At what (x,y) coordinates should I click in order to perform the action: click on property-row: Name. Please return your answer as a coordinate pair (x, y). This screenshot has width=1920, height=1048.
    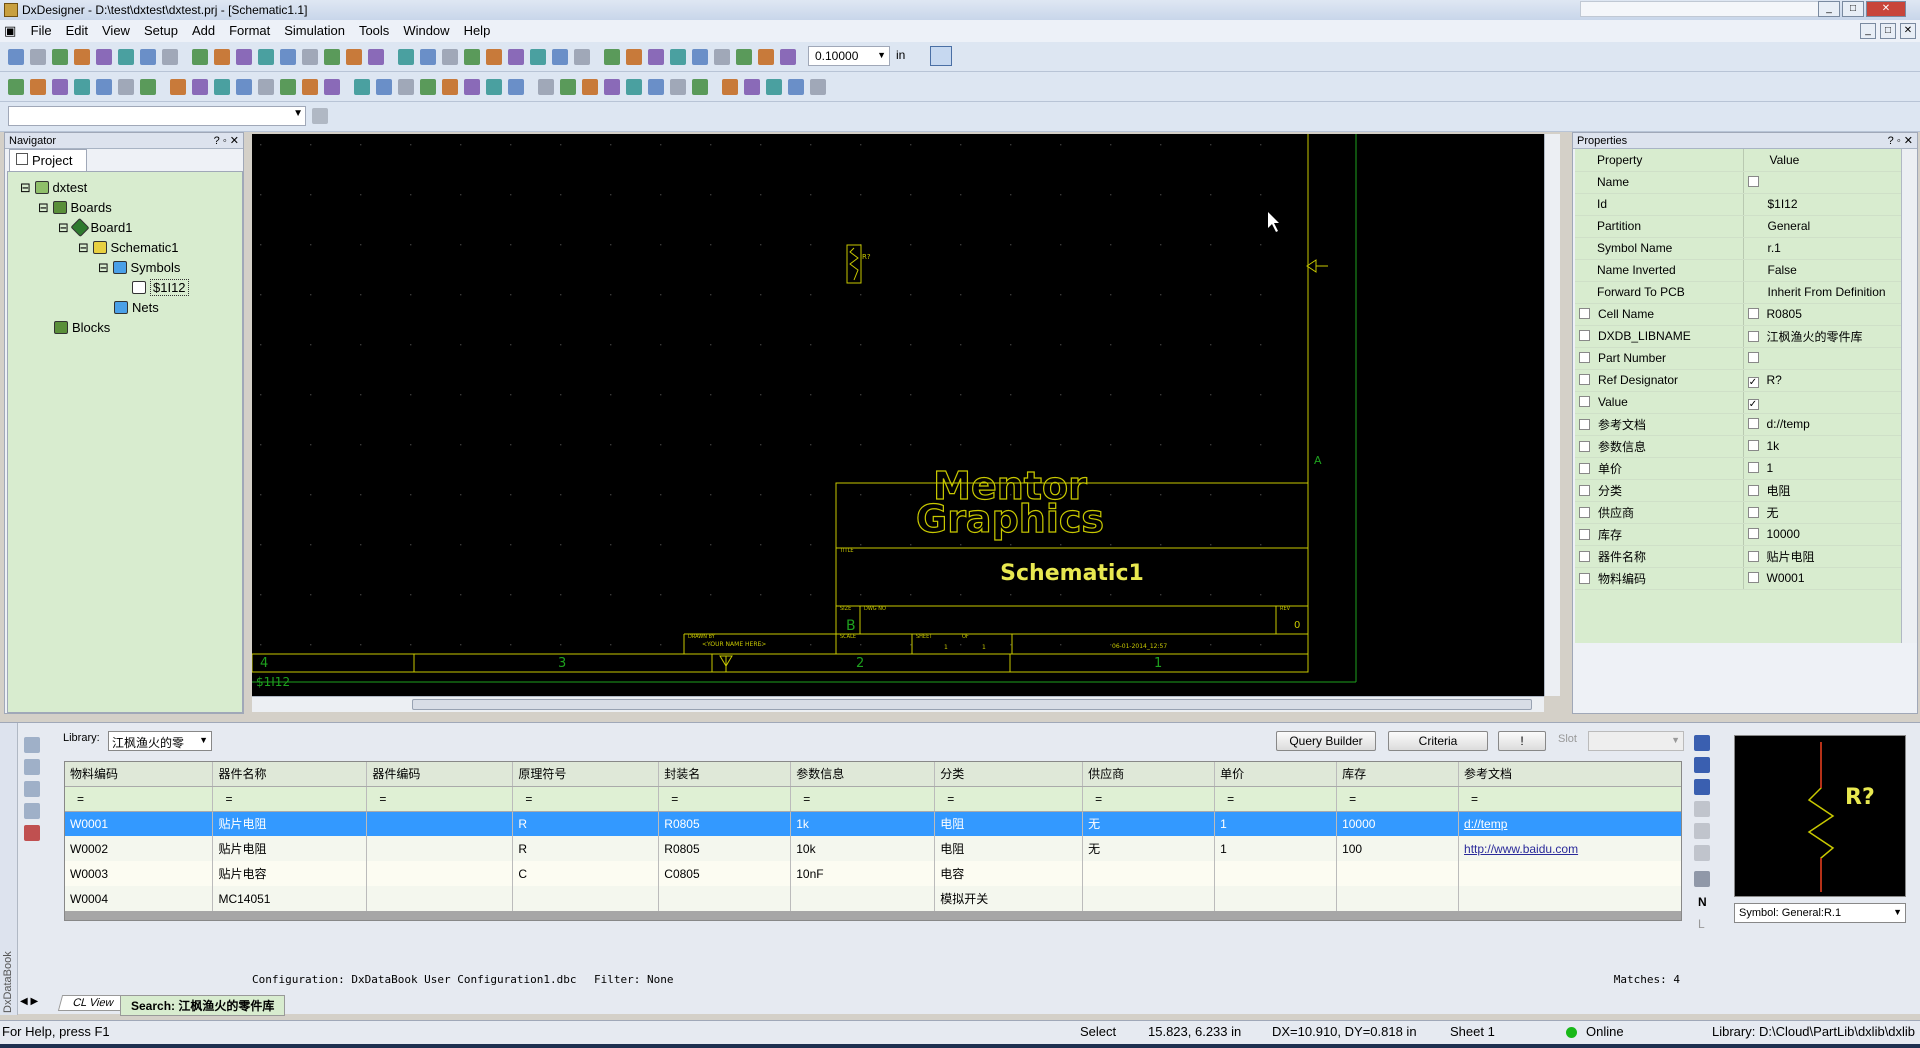
    Looking at the image, I should click on (1738, 182).